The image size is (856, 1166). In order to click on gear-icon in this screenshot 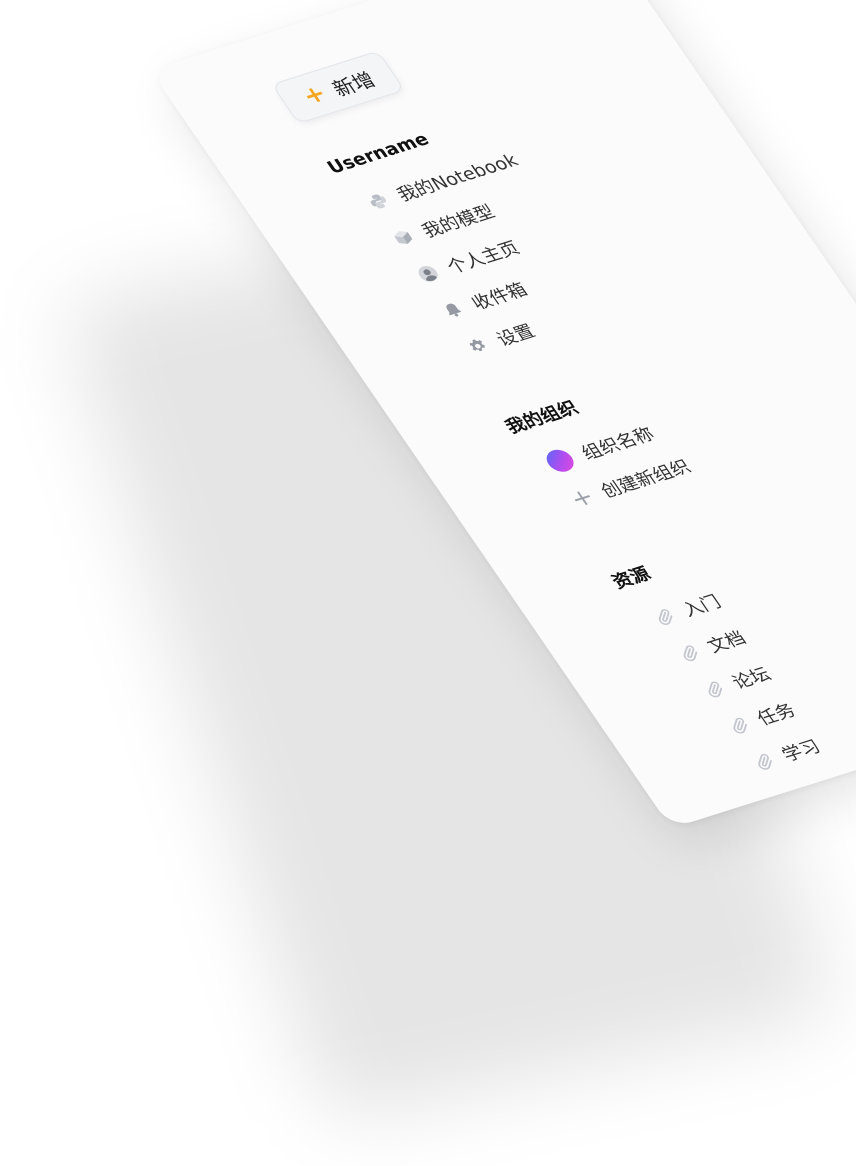, I will do `click(478, 346)`.